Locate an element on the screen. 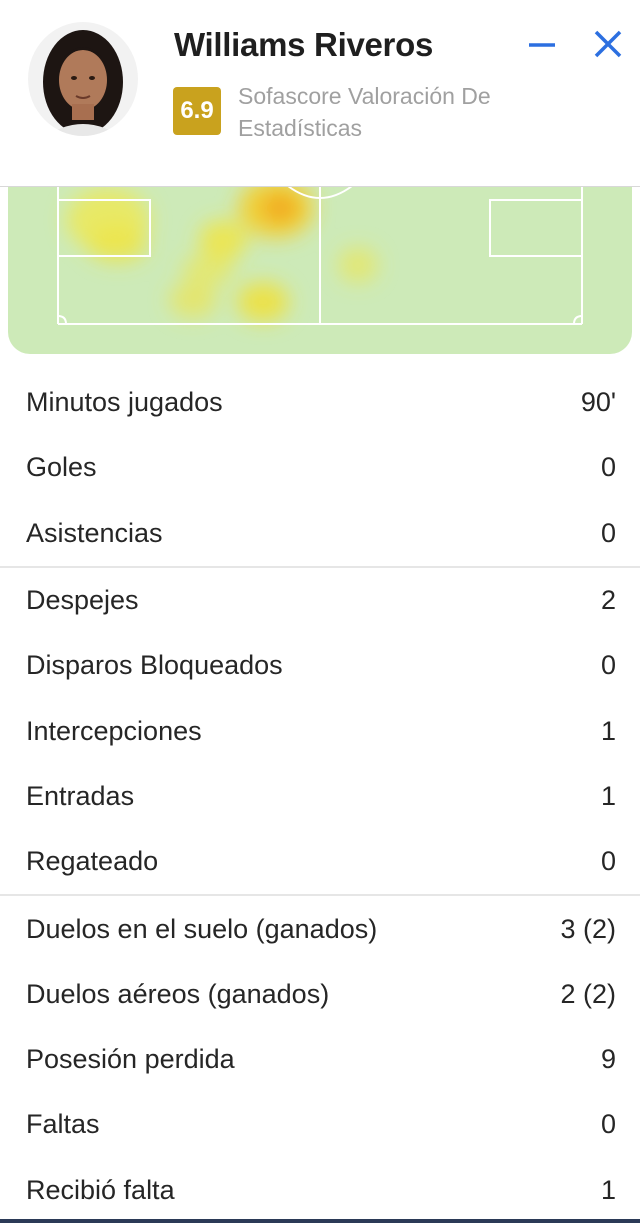 The width and height of the screenshot is (640, 1223). stat-row-possession-lost: Posesión perdida 9 is located at coordinates (320, 1059).